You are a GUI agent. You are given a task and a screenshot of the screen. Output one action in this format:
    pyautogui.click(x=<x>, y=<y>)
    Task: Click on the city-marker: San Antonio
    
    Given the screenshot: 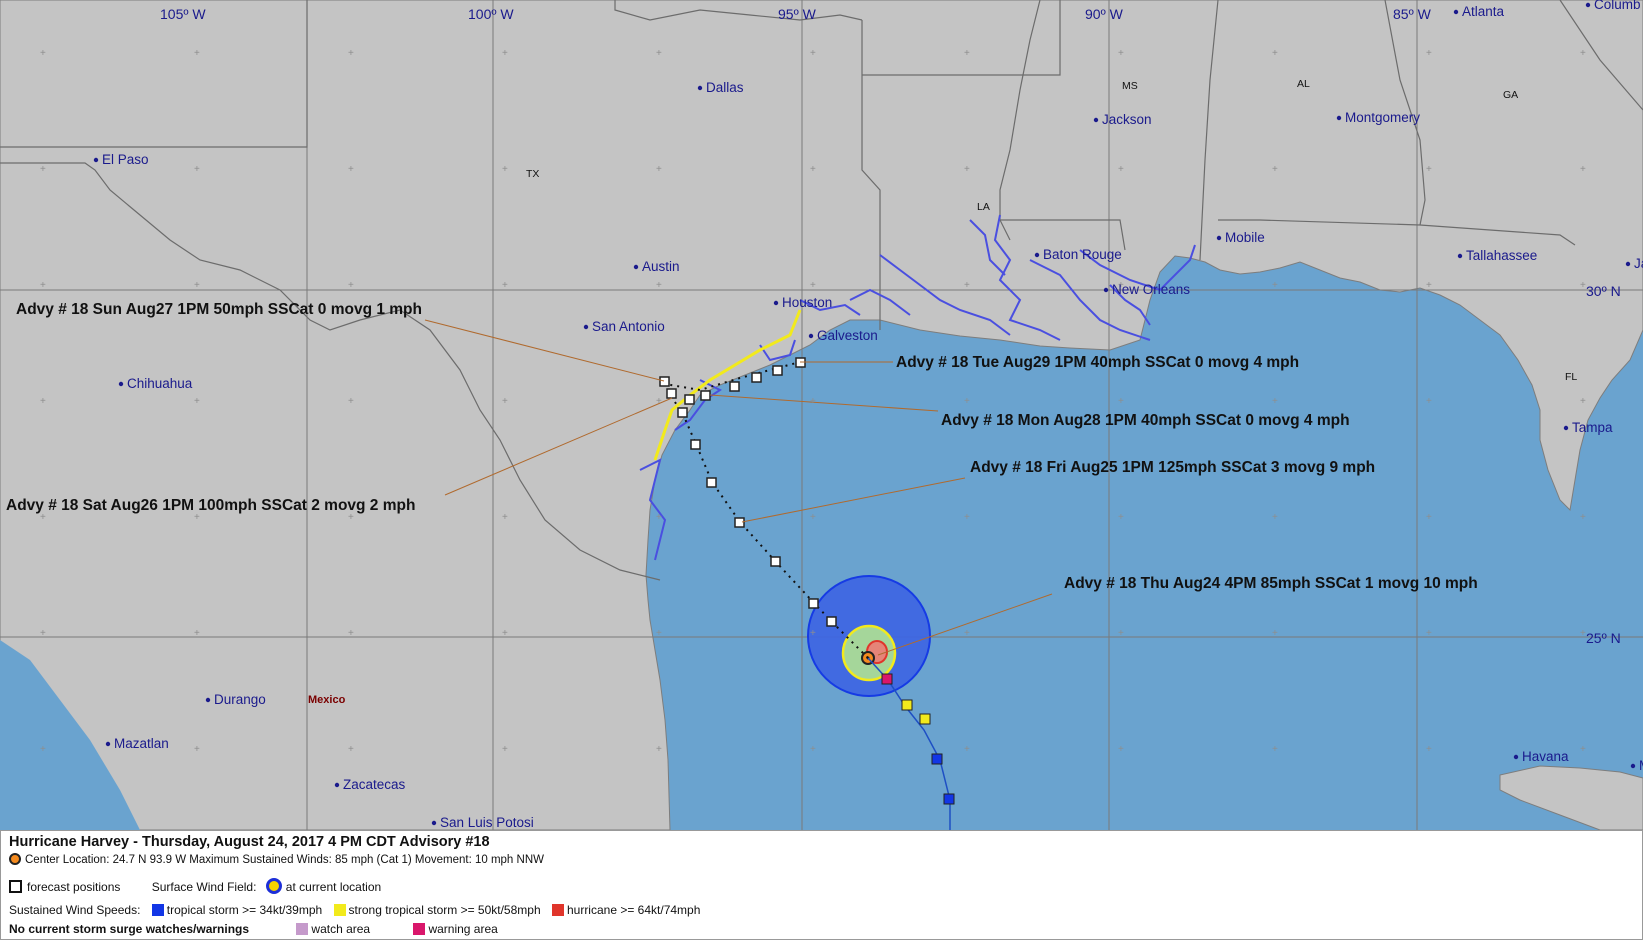 What is the action you would take?
    pyautogui.click(x=624, y=326)
    